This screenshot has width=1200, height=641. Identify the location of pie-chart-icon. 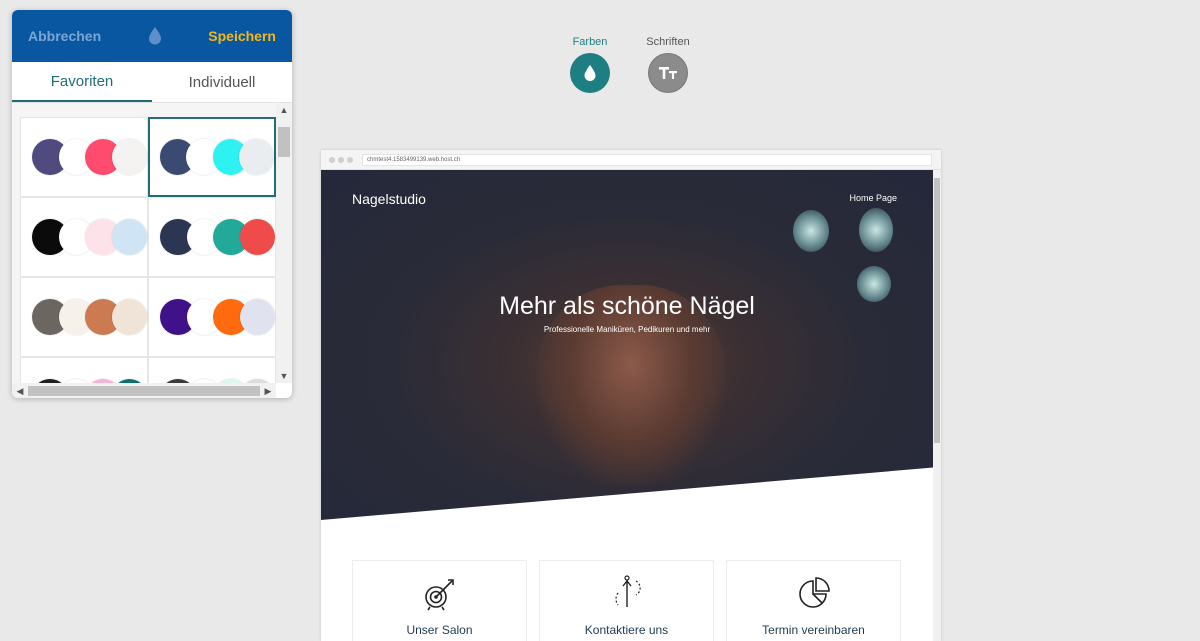
(814, 592).